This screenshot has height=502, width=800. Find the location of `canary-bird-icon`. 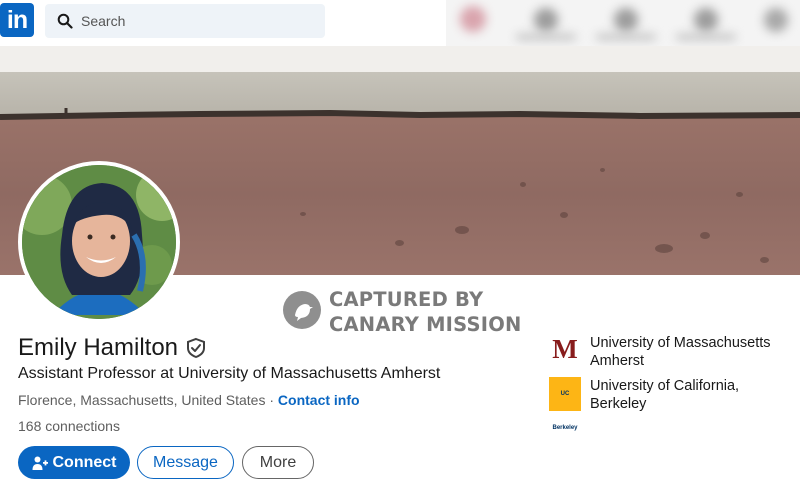

canary-bird-icon is located at coordinates (302, 310).